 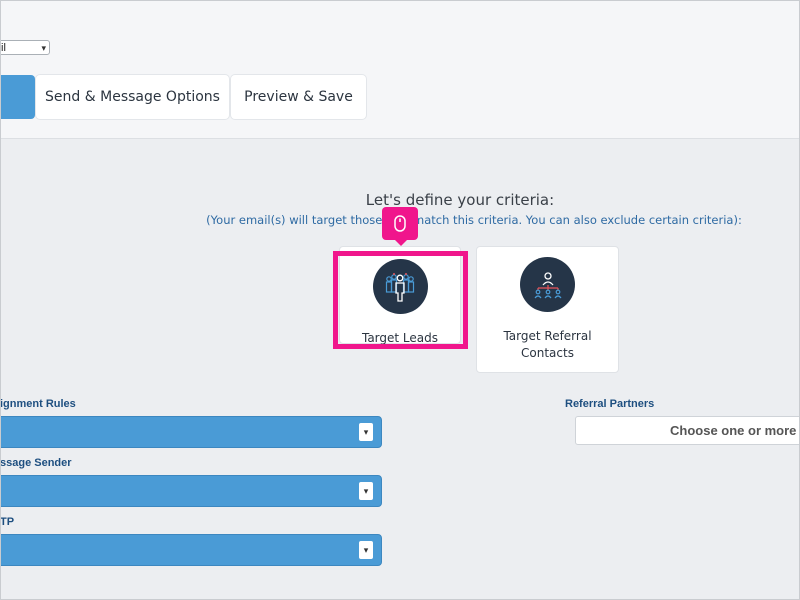 I want to click on message-sender-select: ▾, so click(x=191, y=491).